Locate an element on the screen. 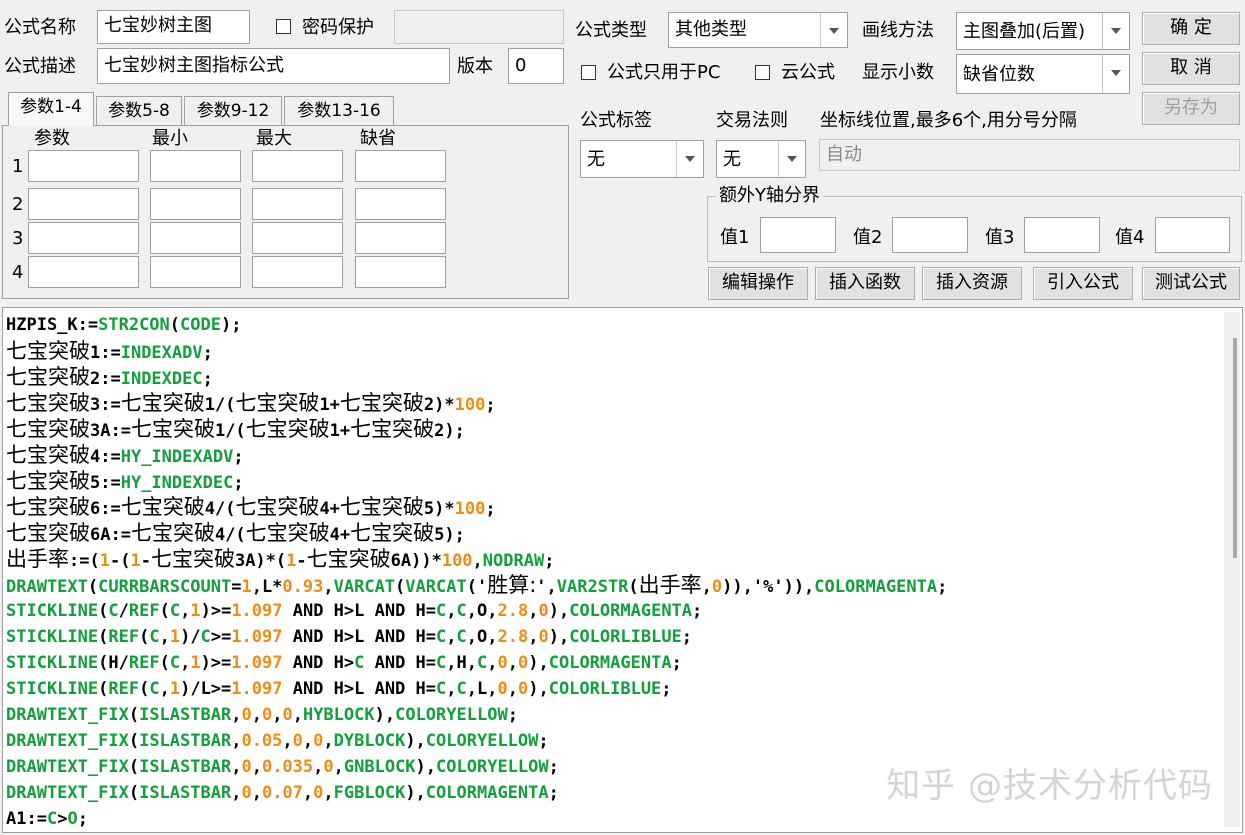  ok-button: 确 定 is located at coordinates (1191, 28).